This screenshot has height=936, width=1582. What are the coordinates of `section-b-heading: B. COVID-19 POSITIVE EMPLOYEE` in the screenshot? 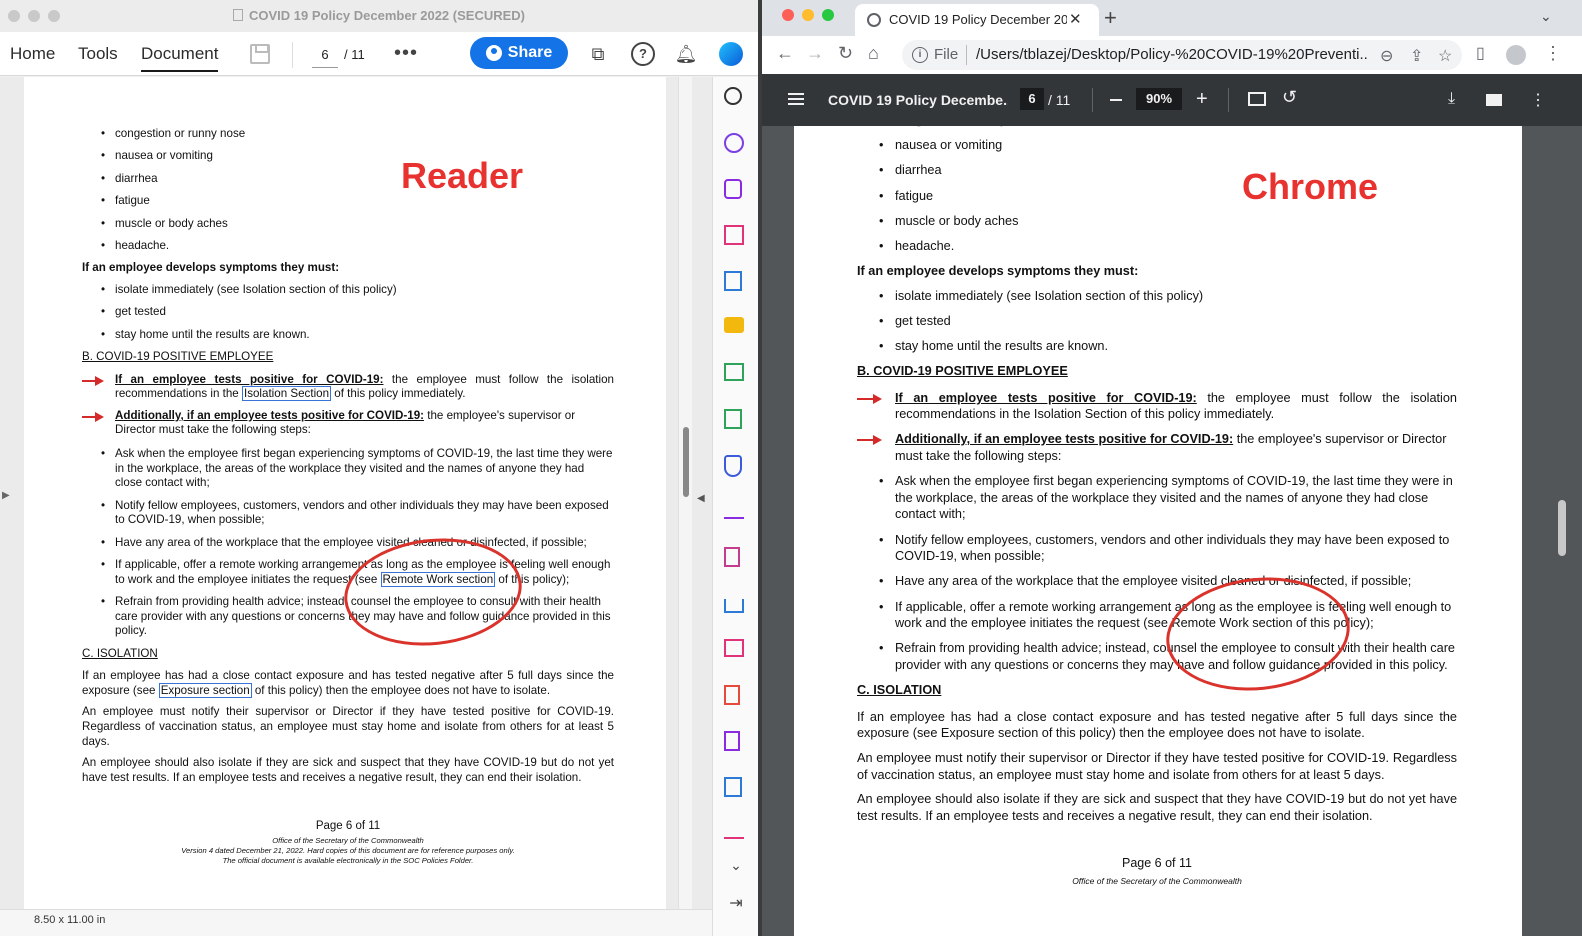 It's located at (178, 357).